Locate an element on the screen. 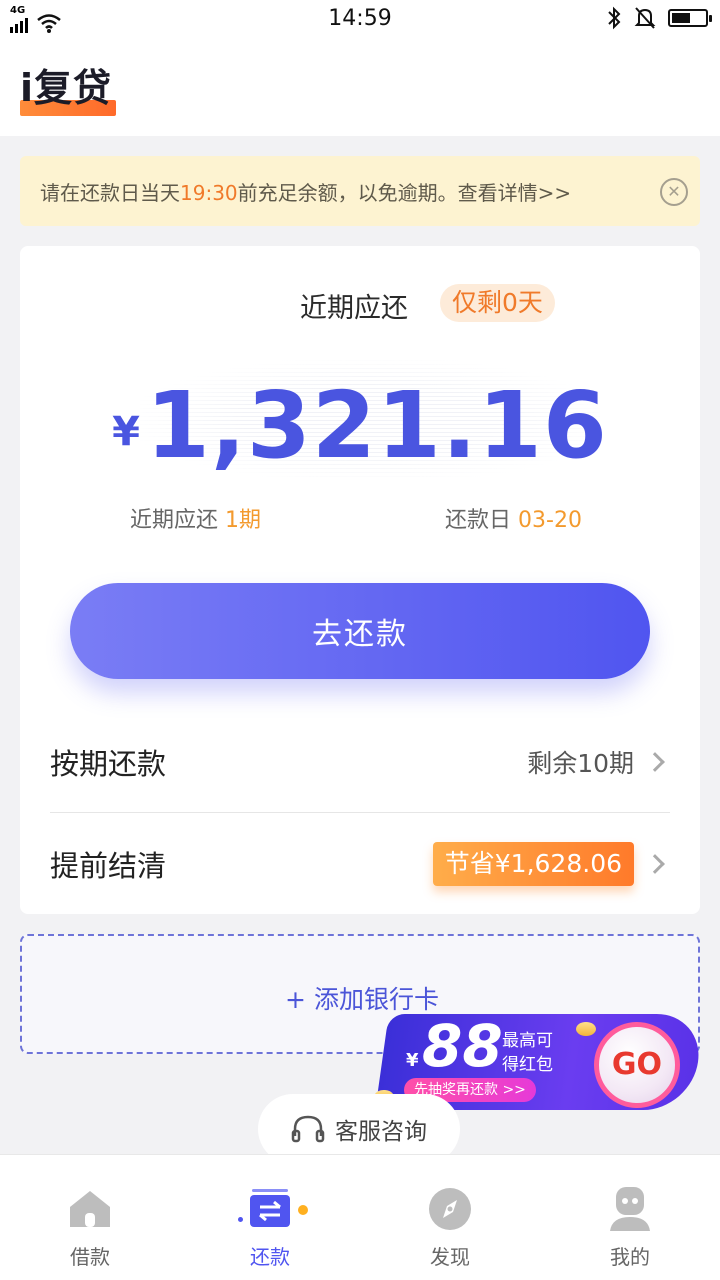 The image size is (720, 1280). due-date-label: 还款日 is located at coordinates (478, 520).